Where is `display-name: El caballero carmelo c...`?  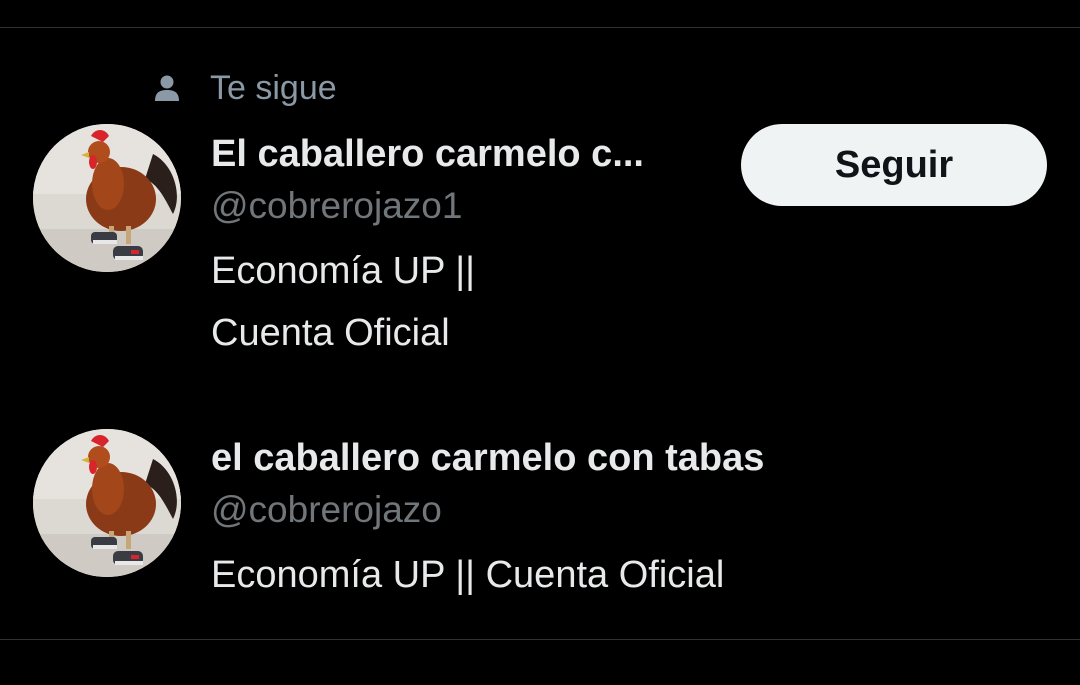 display-name: El caballero carmelo c... is located at coordinates (427, 154).